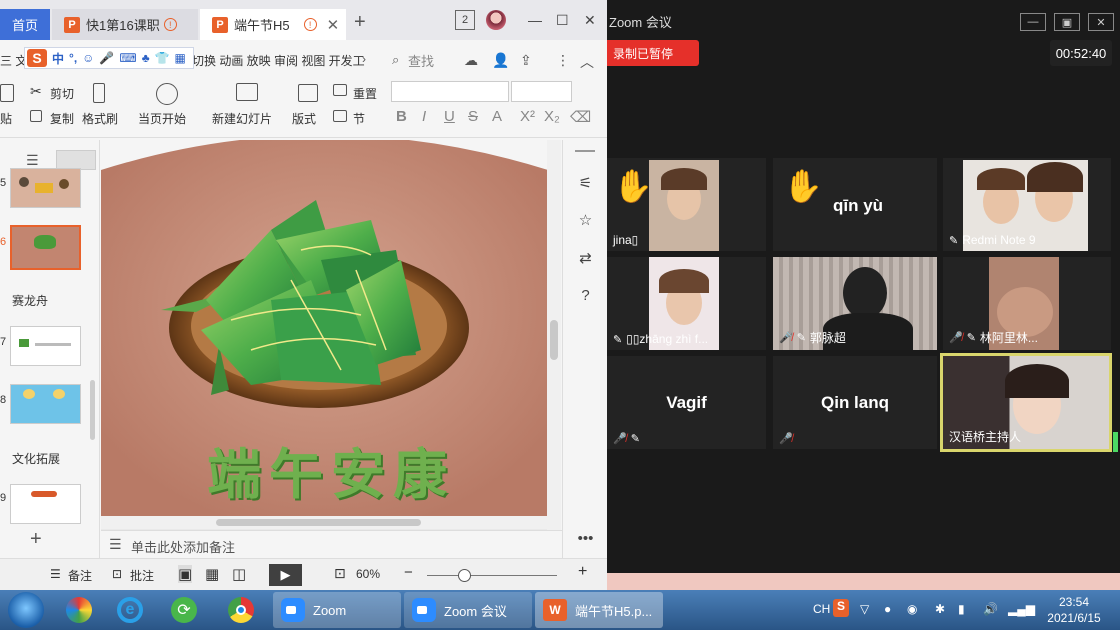 Image resolution: width=1120 pixels, height=630 pixels. Describe the element at coordinates (465, 20) in the screenshot. I see `window-count-badge: 2` at that location.